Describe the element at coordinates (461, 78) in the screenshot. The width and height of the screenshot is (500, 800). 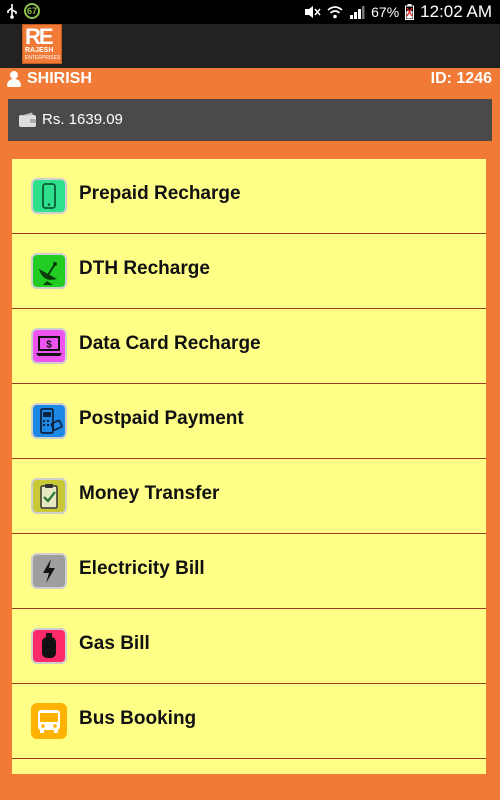
I see `user-id: ID: 1246` at that location.